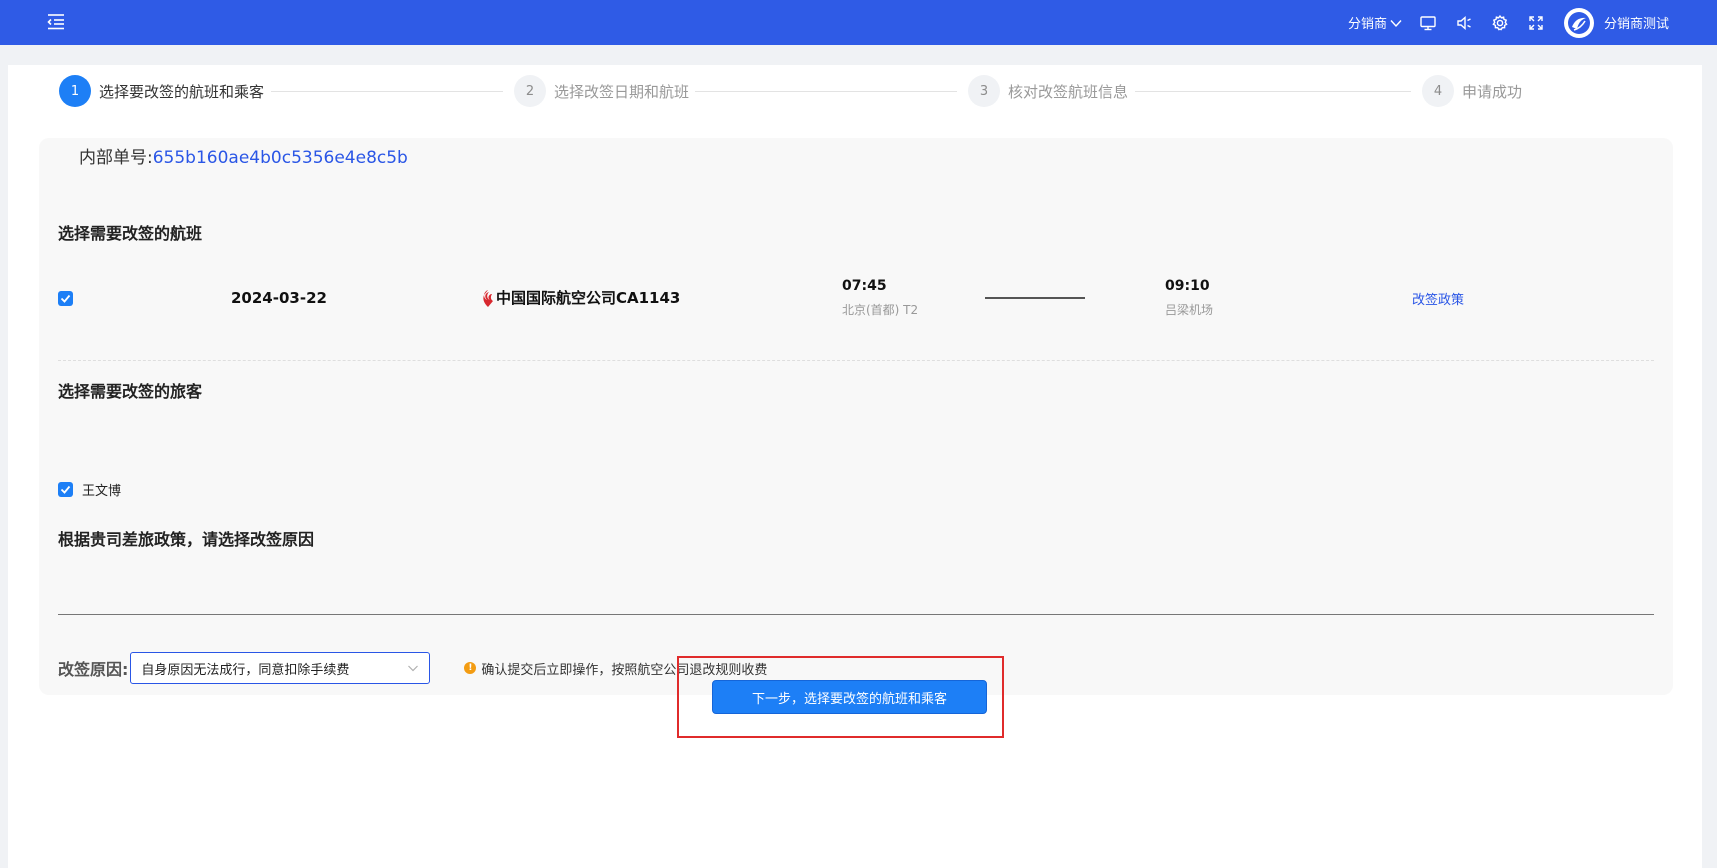  Describe the element at coordinates (1187, 286) in the screenshot. I see `arrival-time: 09:10` at that location.